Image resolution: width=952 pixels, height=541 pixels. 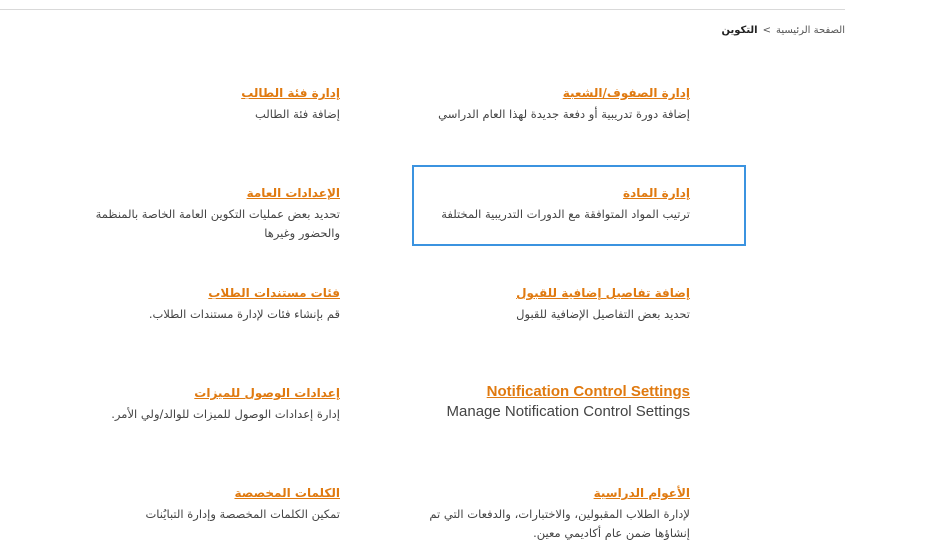 I want to click on card-student-category: إدارة فئة الطالب إضافة فئة الطالب, so click(x=197, y=104).